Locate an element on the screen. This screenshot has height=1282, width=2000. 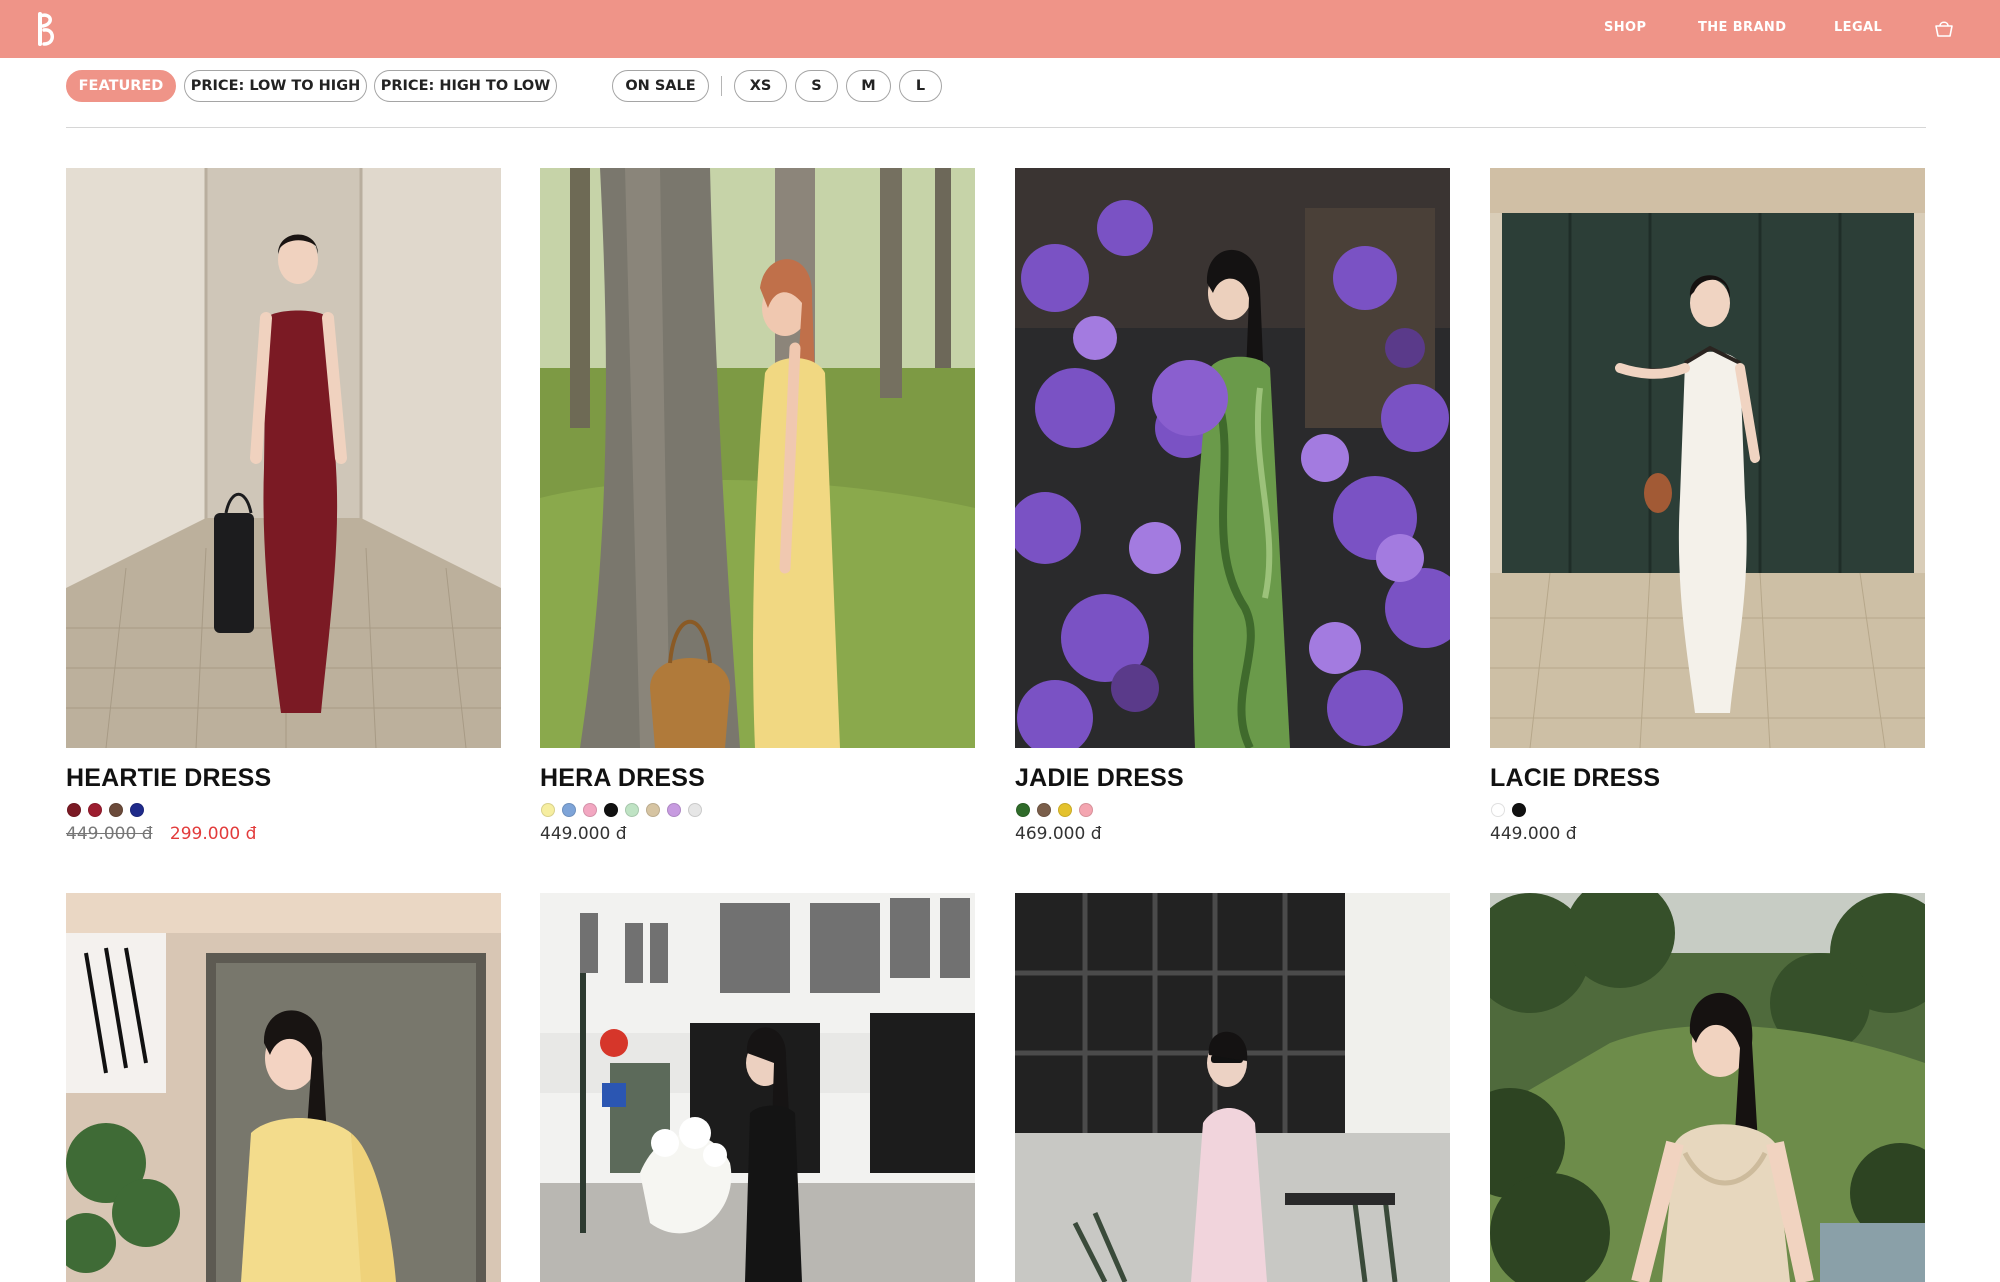
brand-logo is located at coordinates (49, 29).